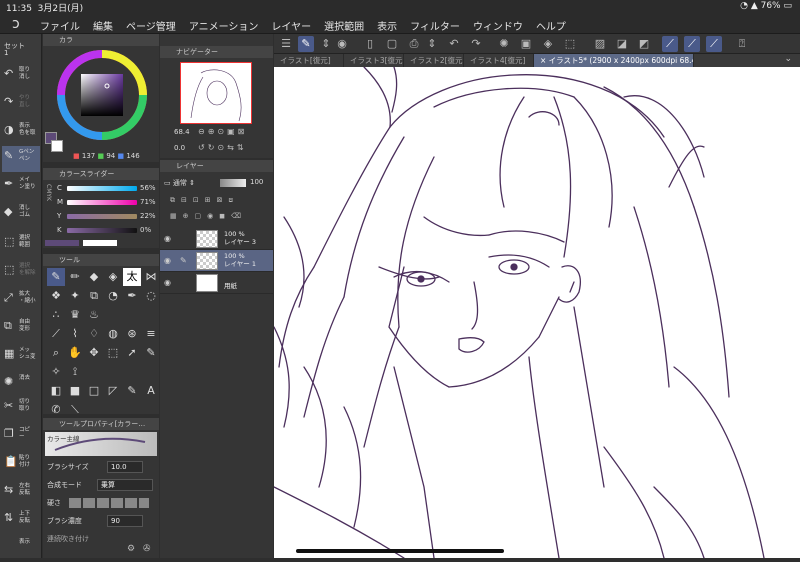  Describe the element at coordinates (21, 187) in the screenshot. I see `command-button-5: ✒ メイ ン塗り` at that location.